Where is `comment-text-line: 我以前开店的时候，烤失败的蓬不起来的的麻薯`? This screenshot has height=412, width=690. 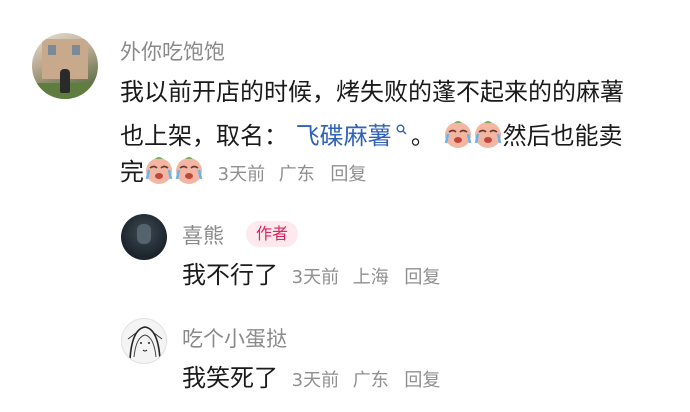
comment-text-line: 我以前开店的时候，烤失败的蓬不起来的的麻薯 is located at coordinates (372, 92).